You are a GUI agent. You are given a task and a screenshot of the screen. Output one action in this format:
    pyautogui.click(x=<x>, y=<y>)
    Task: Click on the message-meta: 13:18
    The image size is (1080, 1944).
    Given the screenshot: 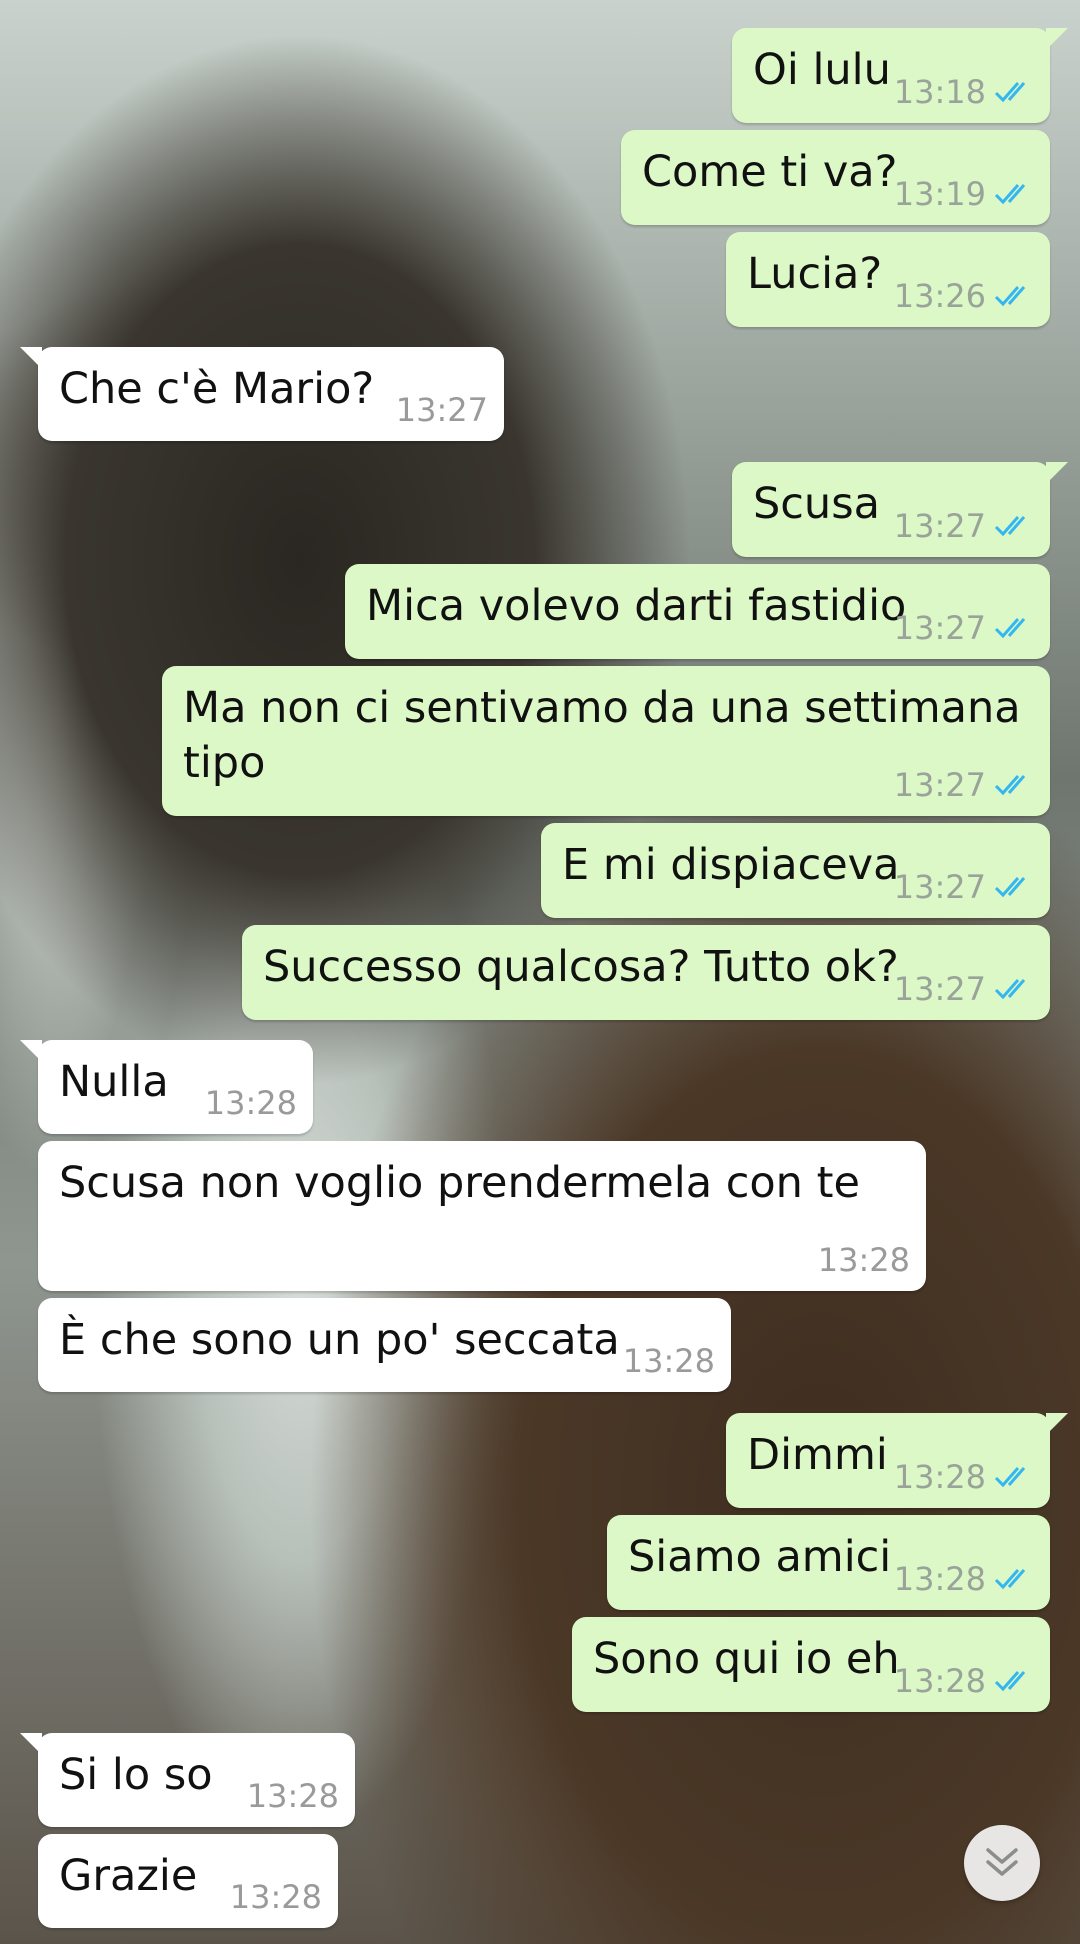 What is the action you would take?
    pyautogui.click(x=964, y=92)
    